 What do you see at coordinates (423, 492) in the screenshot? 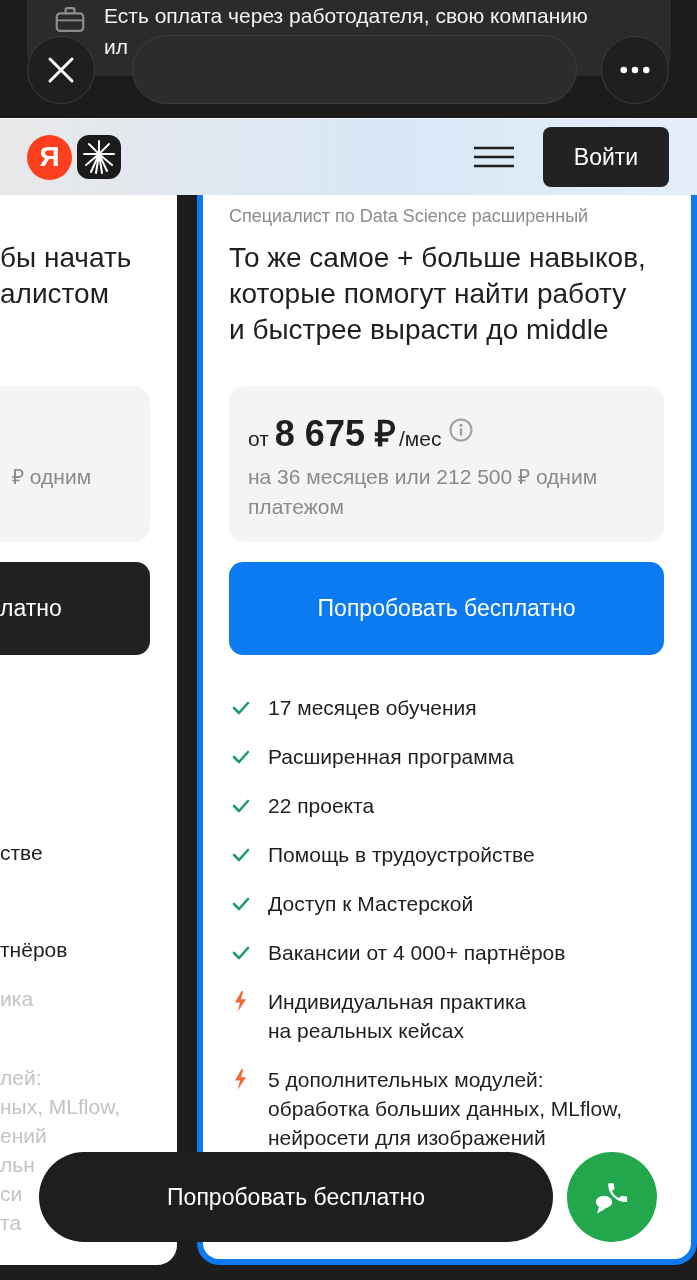
I see `price-note: на 36 месяцев или 212 500 ₽ одним платежом` at bounding box center [423, 492].